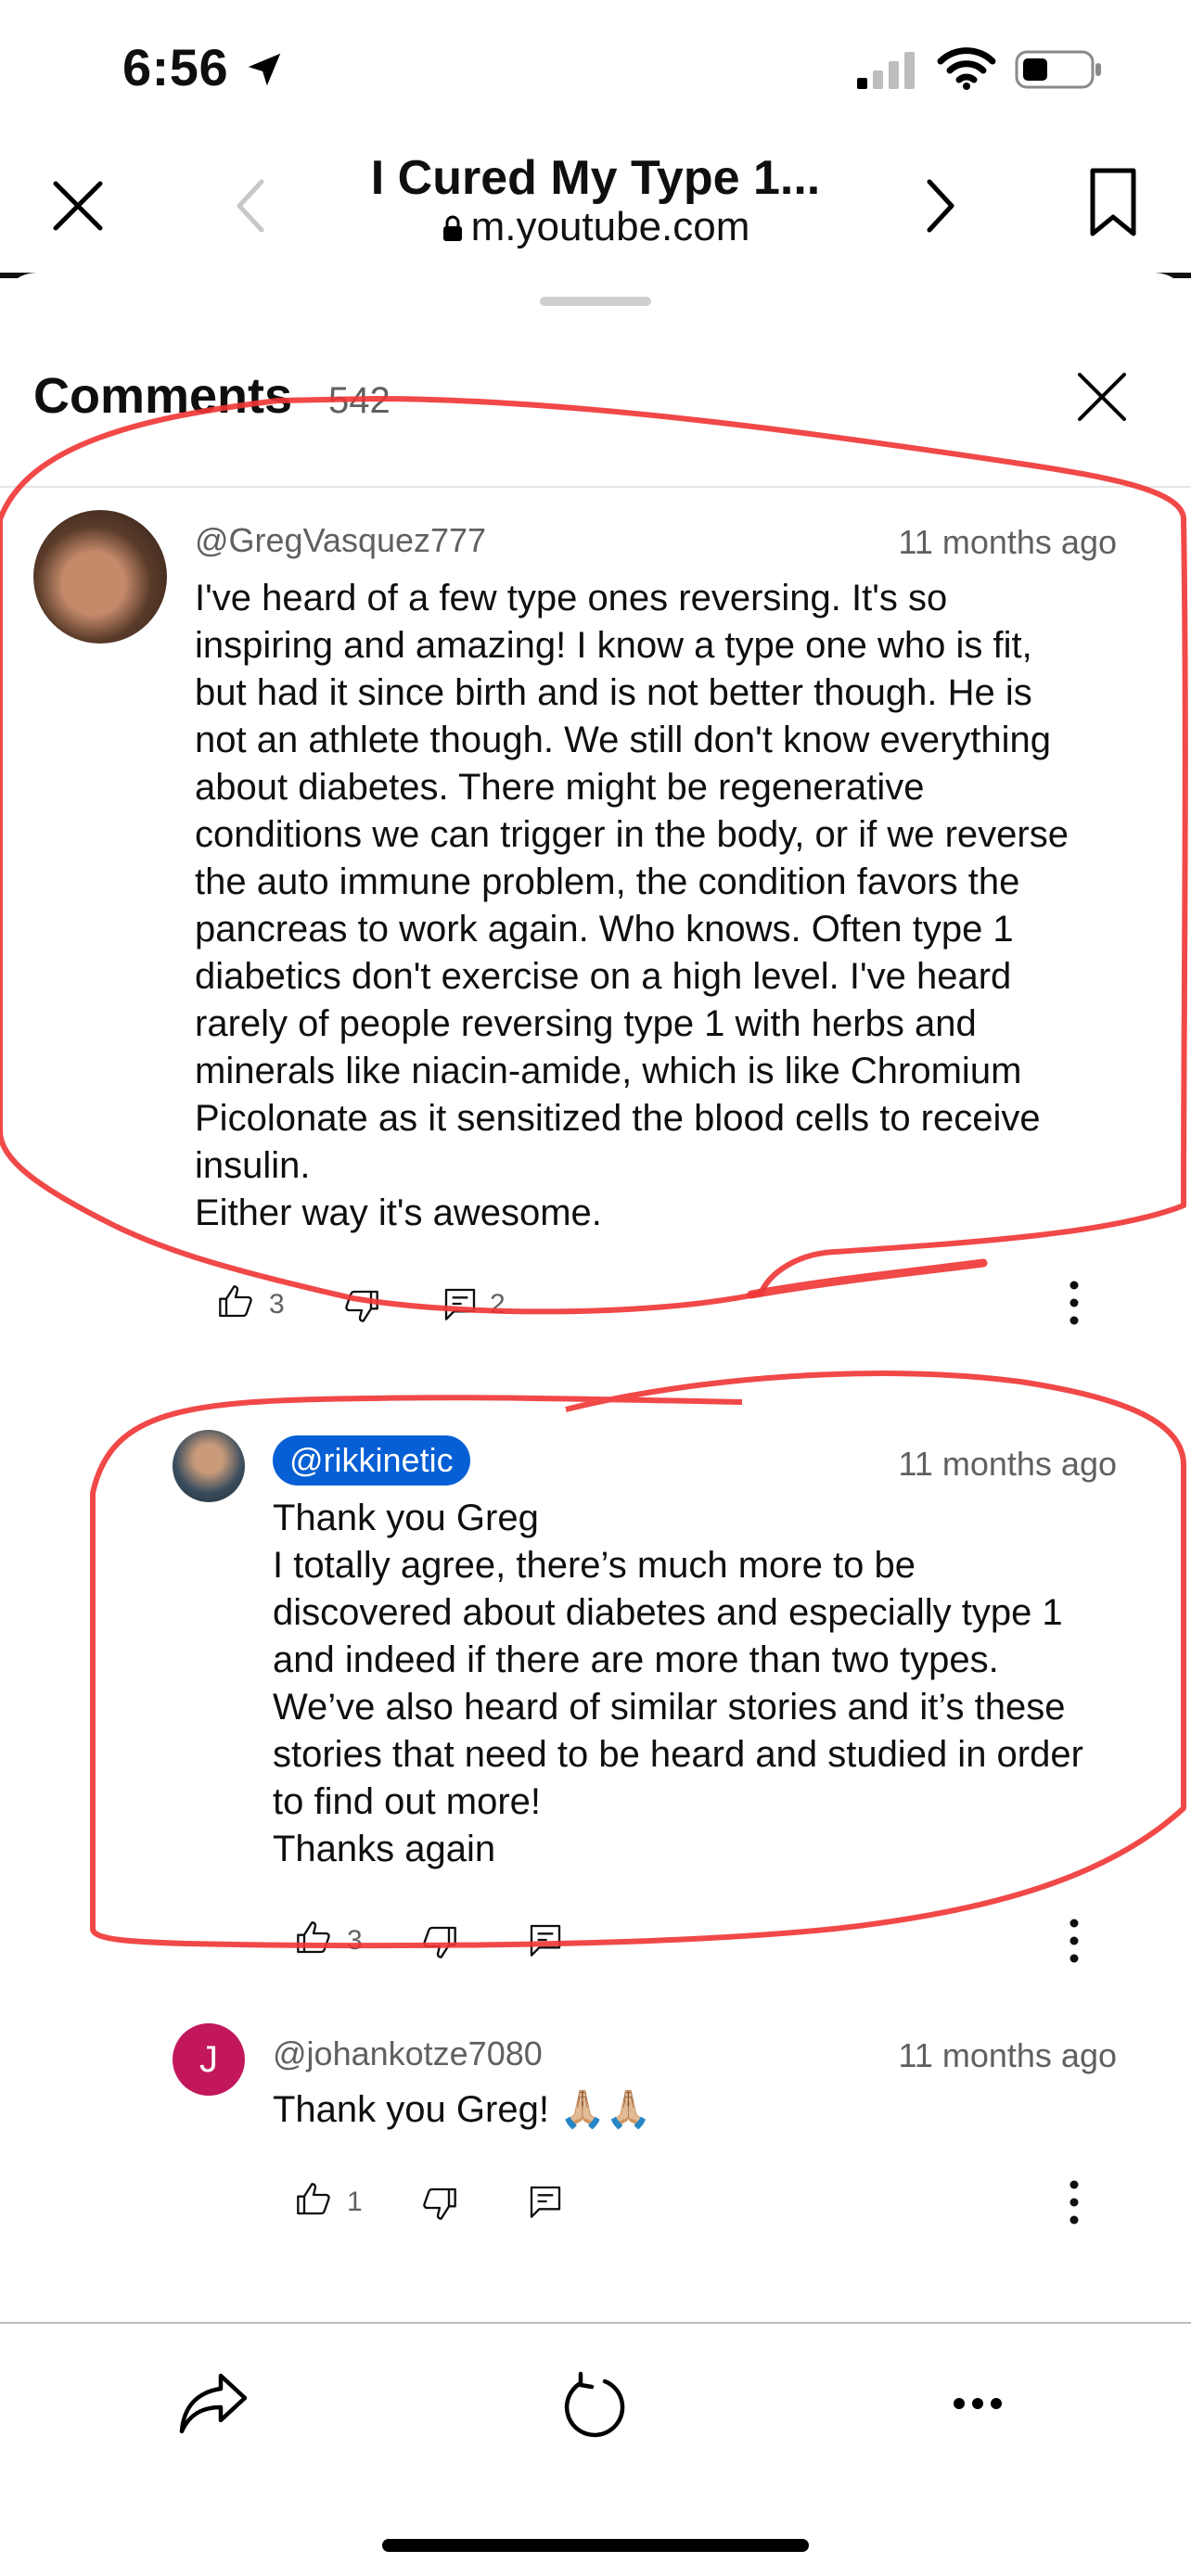 The width and height of the screenshot is (1191, 2576). I want to click on comment-text: Thank you Greg! 🙏🏼🙏🏼, so click(463, 2110).